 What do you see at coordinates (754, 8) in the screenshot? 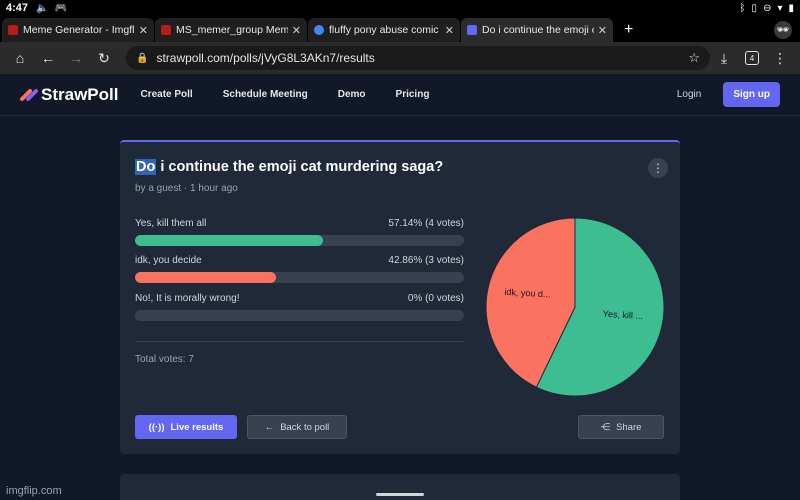
I see `vibrate-icon: ▯` at bounding box center [754, 8].